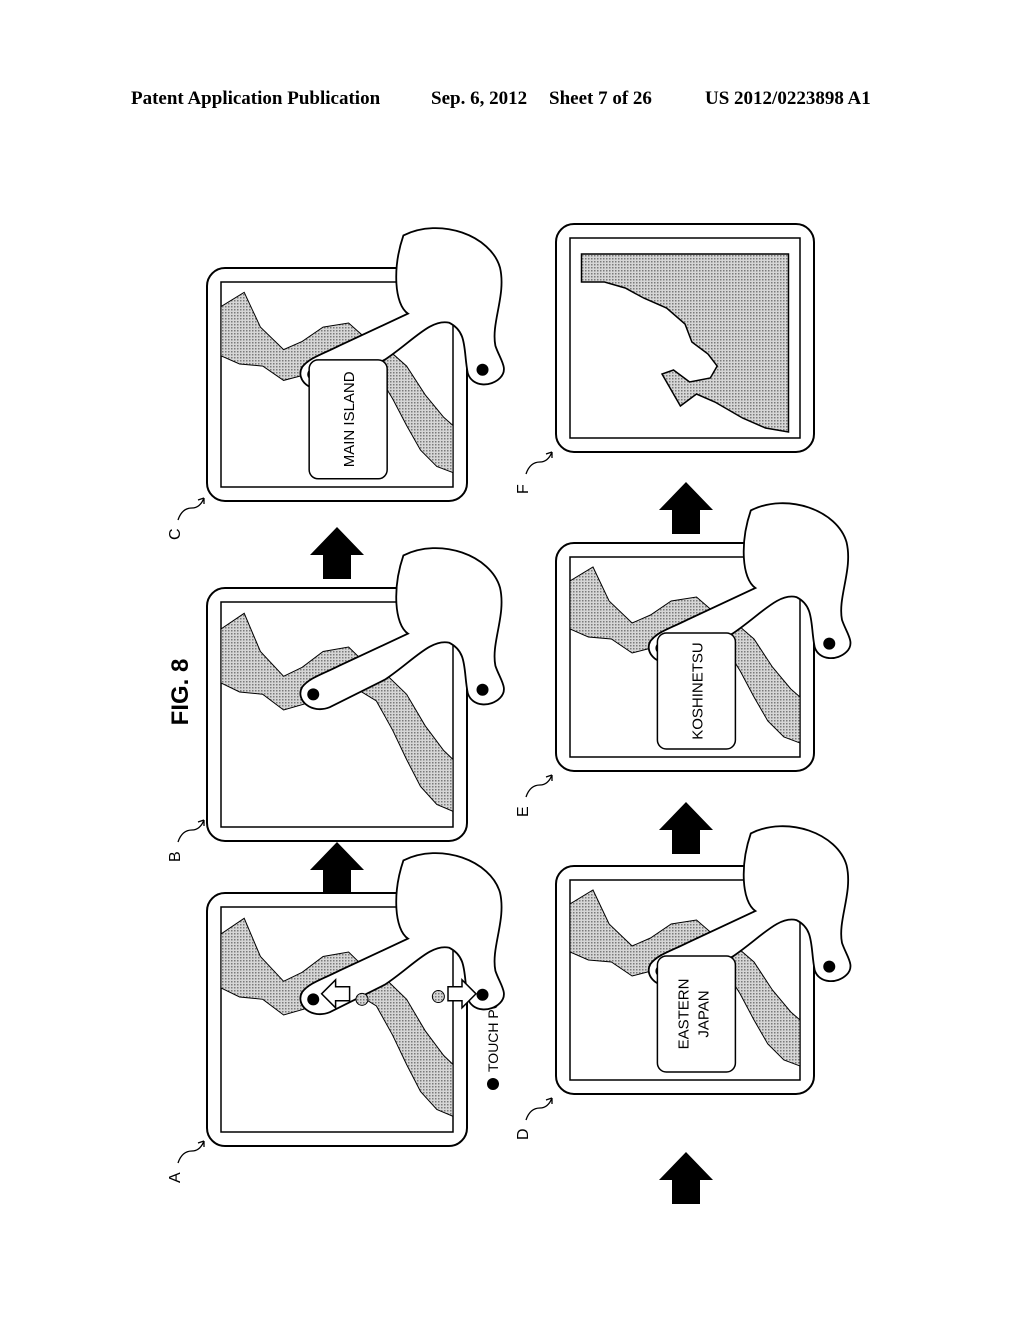 The image size is (1024, 1320). I want to click on panel-label-f: F, so click(534, 472).